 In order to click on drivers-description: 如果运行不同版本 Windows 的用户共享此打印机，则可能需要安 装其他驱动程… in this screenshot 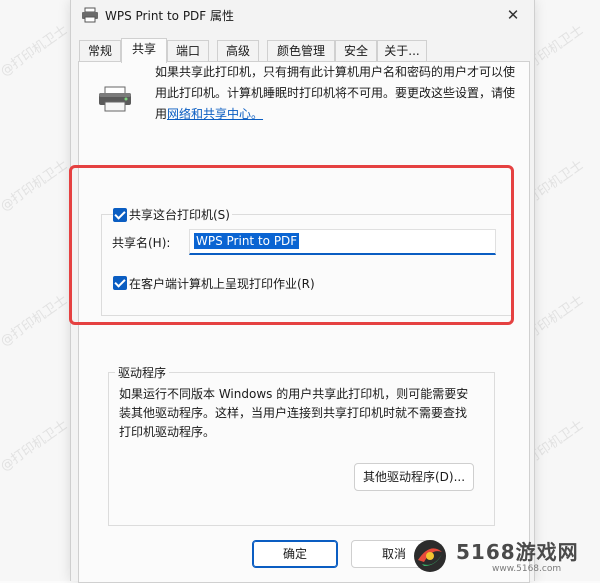, I will do `click(301, 413)`.